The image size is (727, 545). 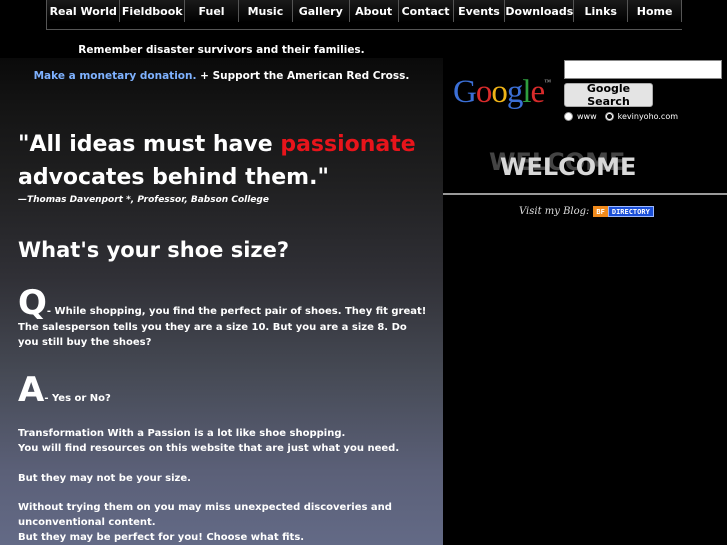 I want to click on nav-contact: Contact, so click(x=426, y=11).